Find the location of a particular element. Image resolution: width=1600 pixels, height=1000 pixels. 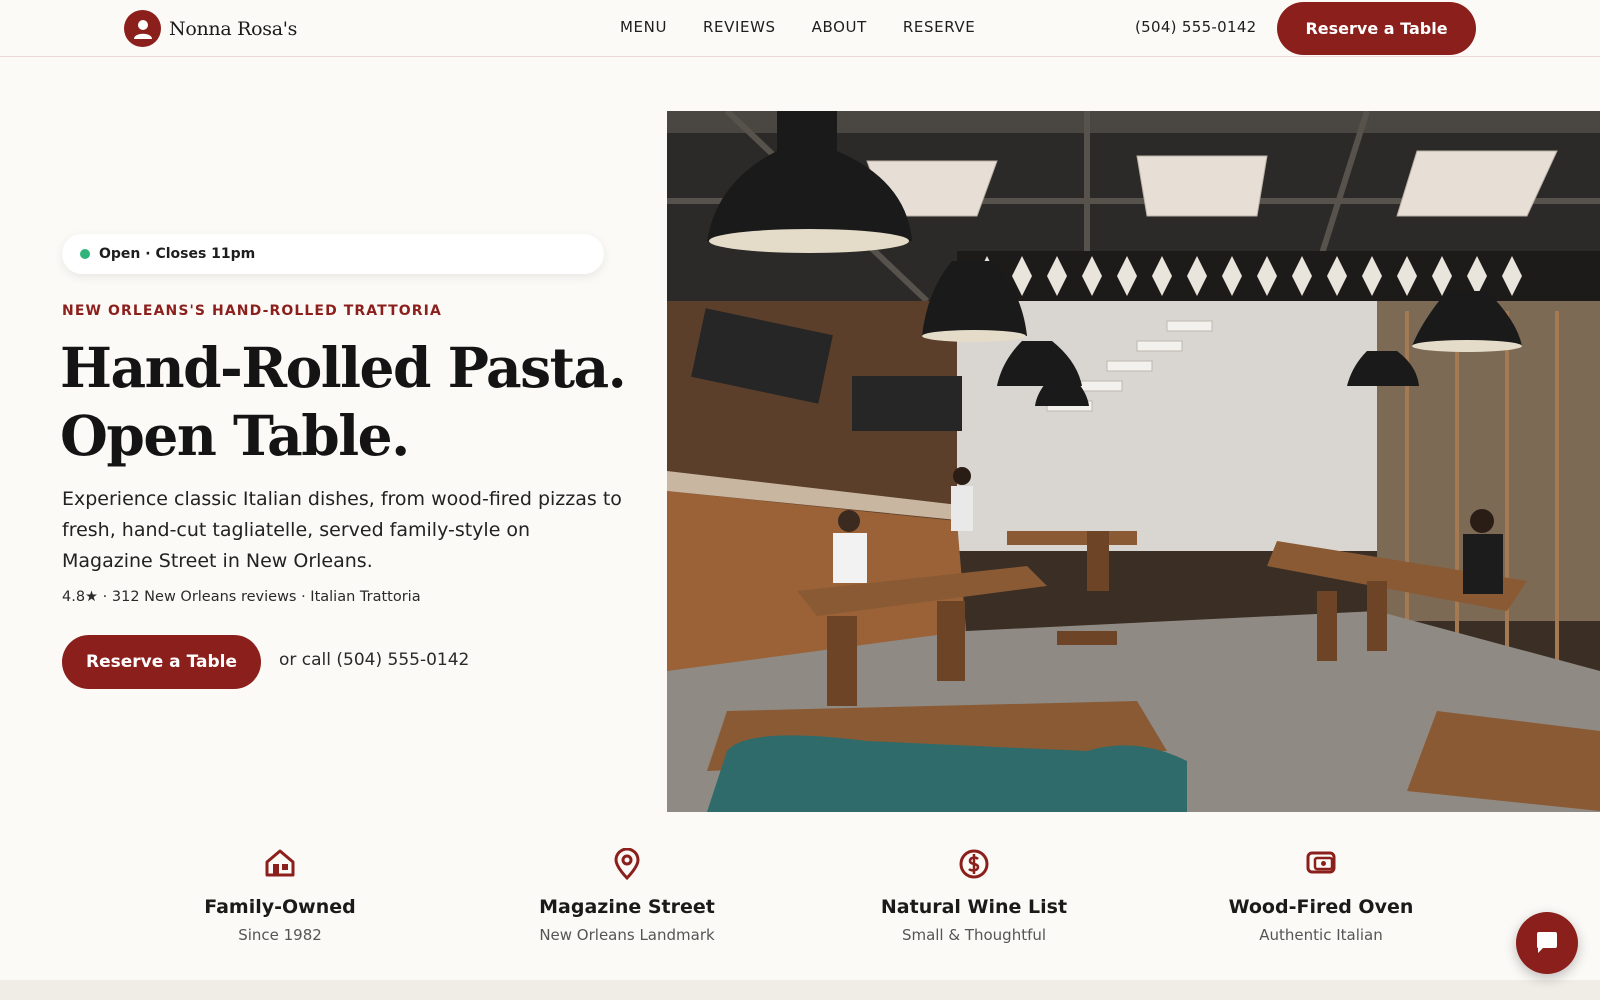

feature-subtitle: New Orleans Landmark is located at coordinates (627, 935).